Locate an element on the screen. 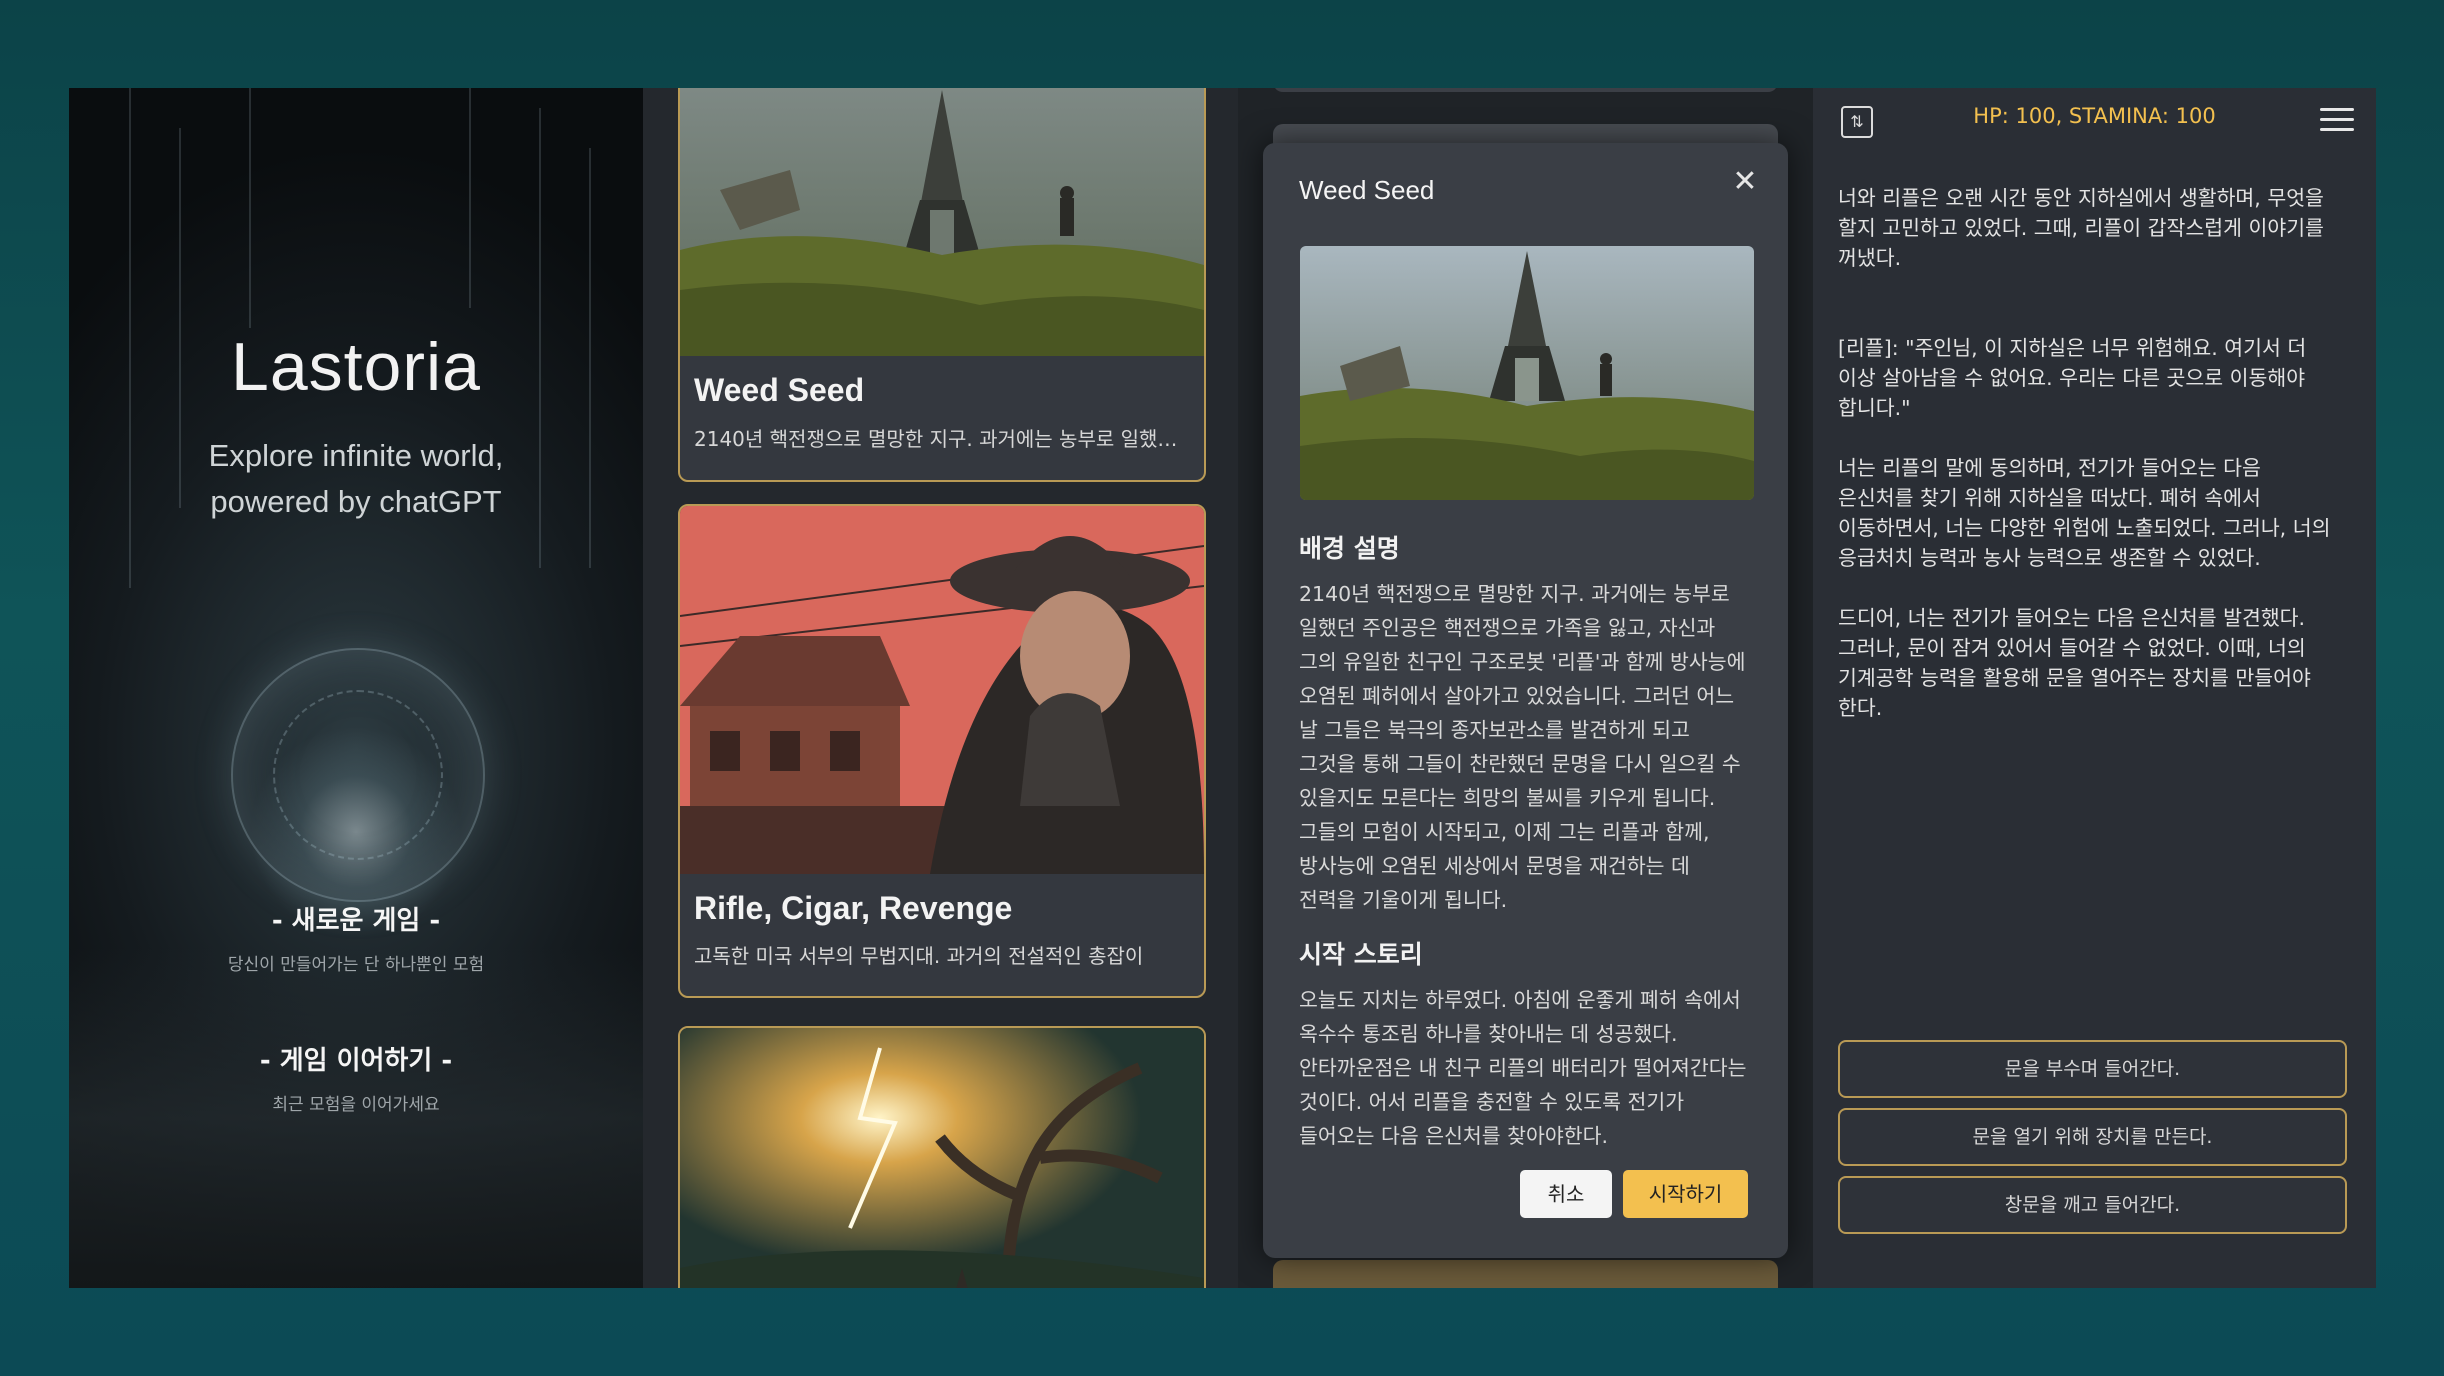 Image resolution: width=2444 pixels, height=1376 pixels. text-line: 너와 리플은 오랜 시간 동안 지하실에서 생활하며, 무엇을 is located at coordinates (2081, 198).